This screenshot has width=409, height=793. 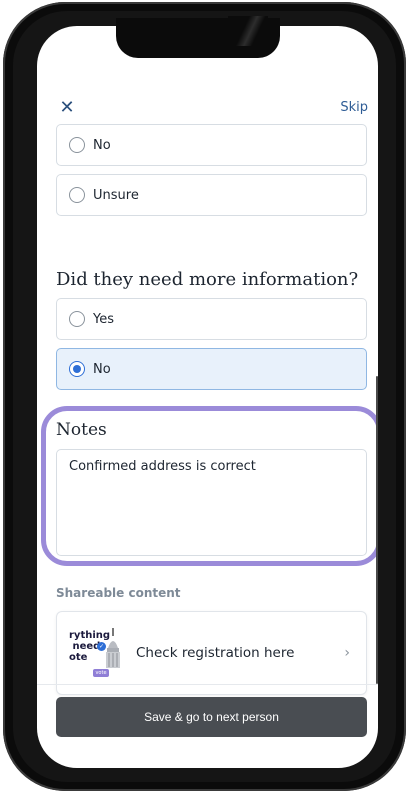 I want to click on option-yes: Yes, so click(x=211, y=319).